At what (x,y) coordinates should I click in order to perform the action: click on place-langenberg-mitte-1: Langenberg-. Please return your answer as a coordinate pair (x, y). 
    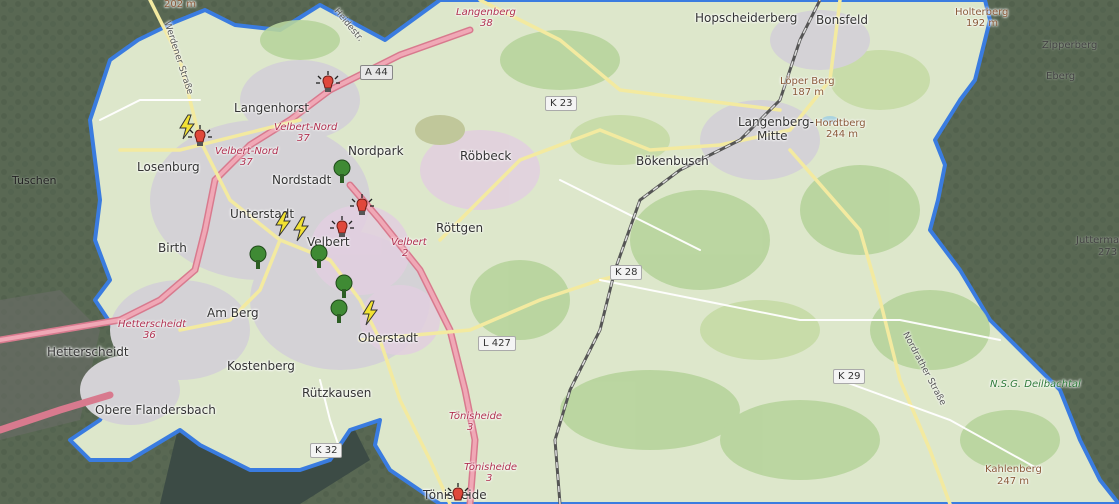
    Looking at the image, I should click on (776, 122).